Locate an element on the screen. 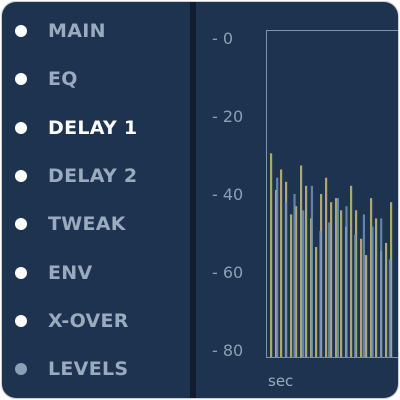  time-unit-label: sec is located at coordinates (281, 381).